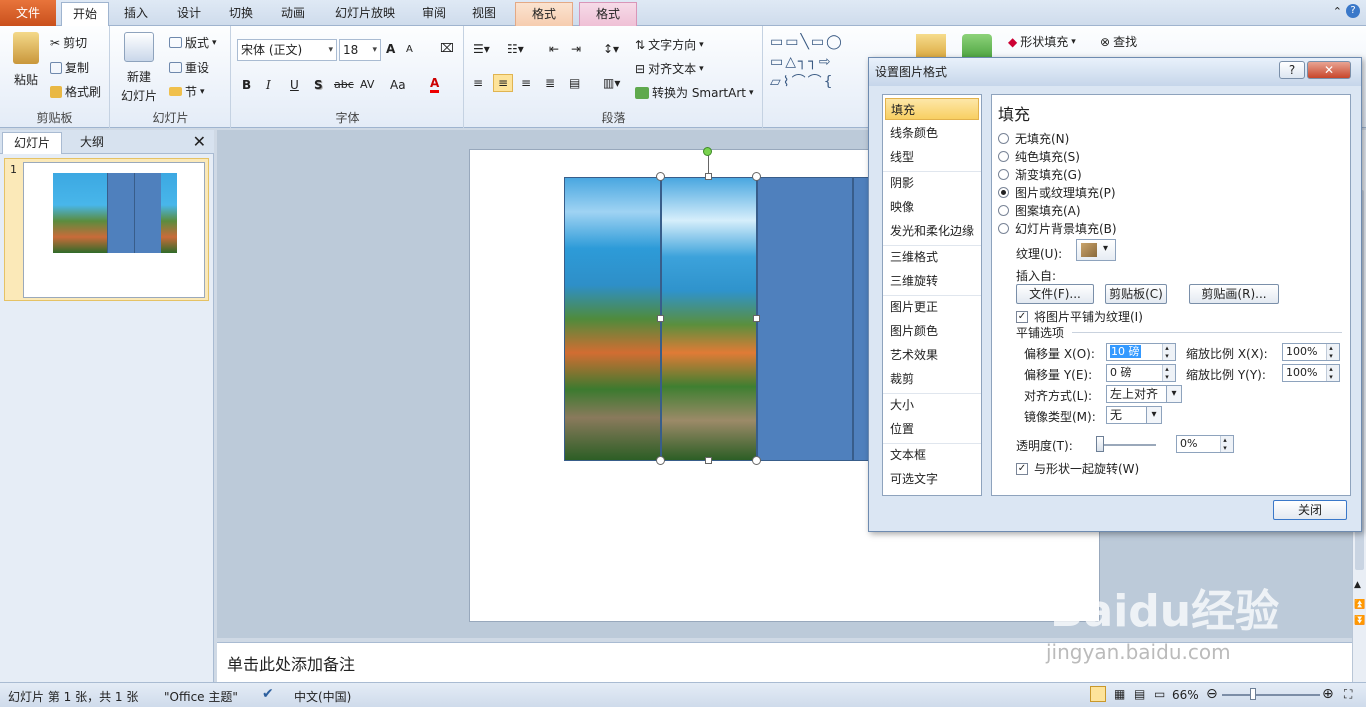  What do you see at coordinates (932, 257) in the screenshot?
I see `nav-3d-format: 三维格式` at bounding box center [932, 257].